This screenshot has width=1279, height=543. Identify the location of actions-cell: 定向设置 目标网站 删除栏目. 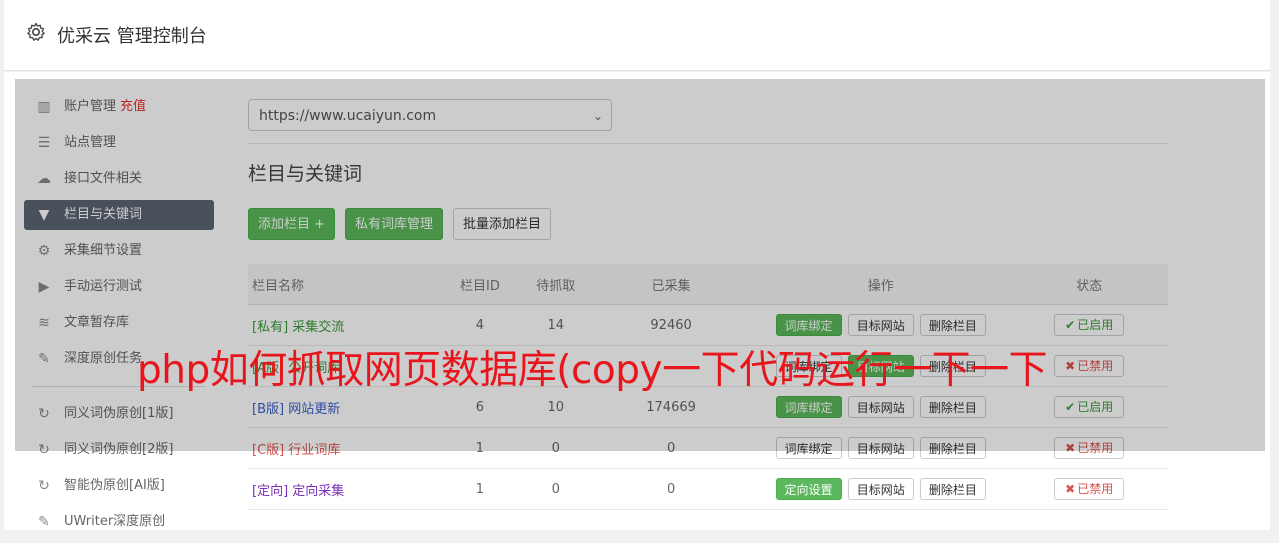
(880, 489).